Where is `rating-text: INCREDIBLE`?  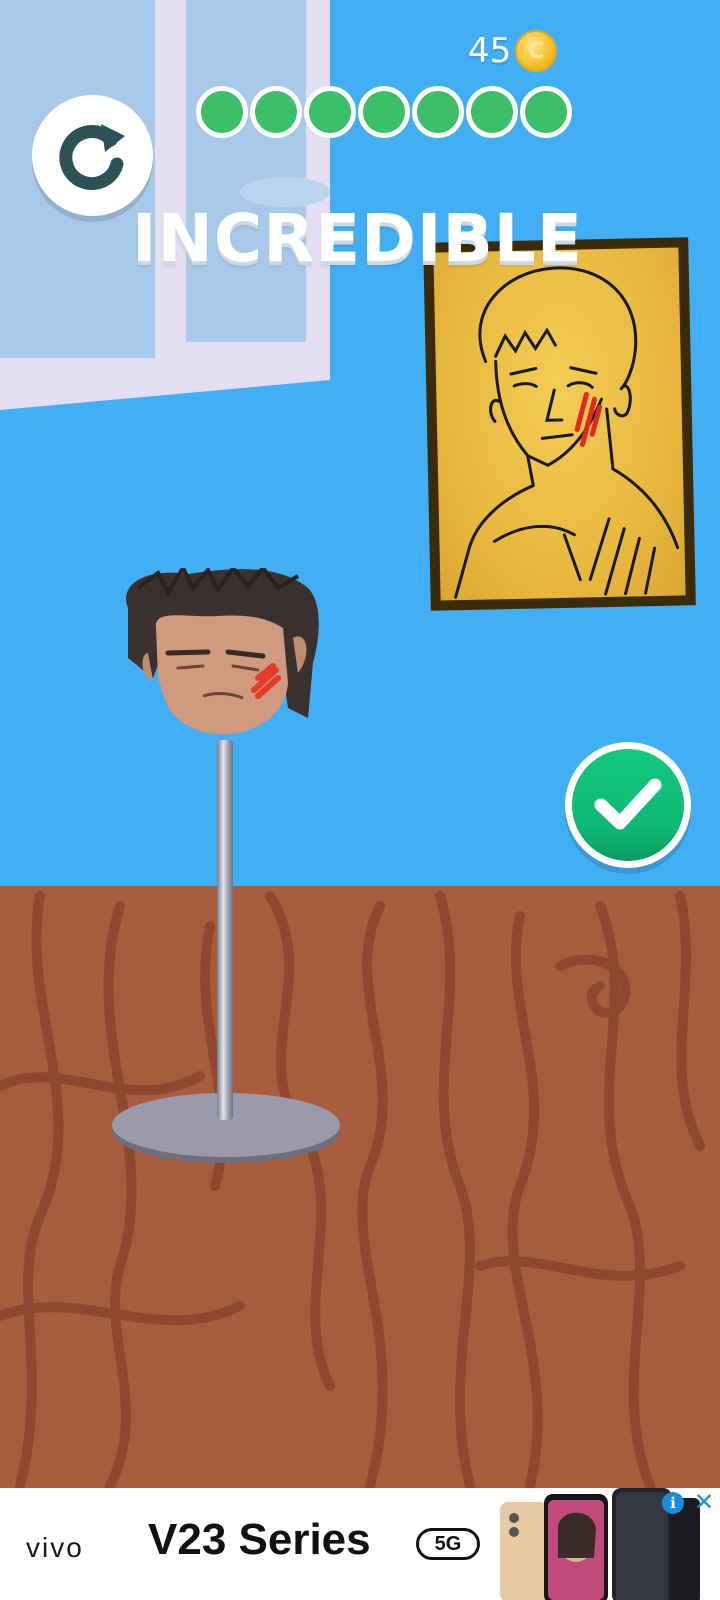 rating-text: INCREDIBLE is located at coordinates (357, 238).